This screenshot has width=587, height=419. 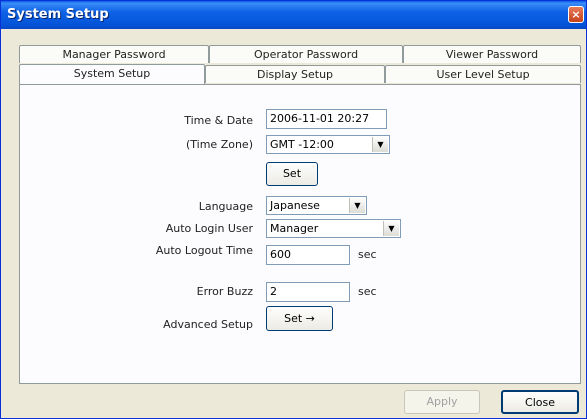 I want to click on time-date-field: 2006-11-01 20:27, so click(x=326, y=119).